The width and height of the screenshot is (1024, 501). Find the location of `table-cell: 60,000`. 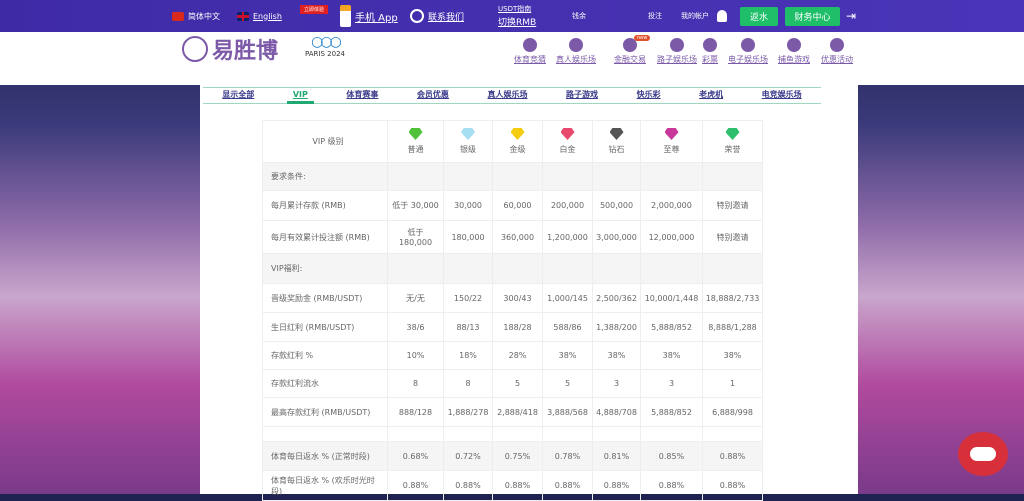

table-cell: 60,000 is located at coordinates (517, 205).